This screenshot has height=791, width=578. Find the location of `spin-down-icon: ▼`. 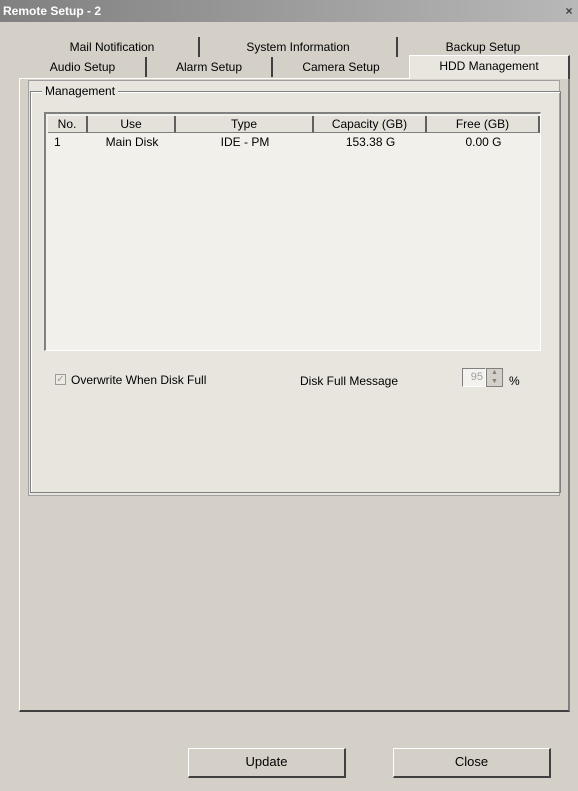

spin-down-icon: ▼ is located at coordinates (494, 382).